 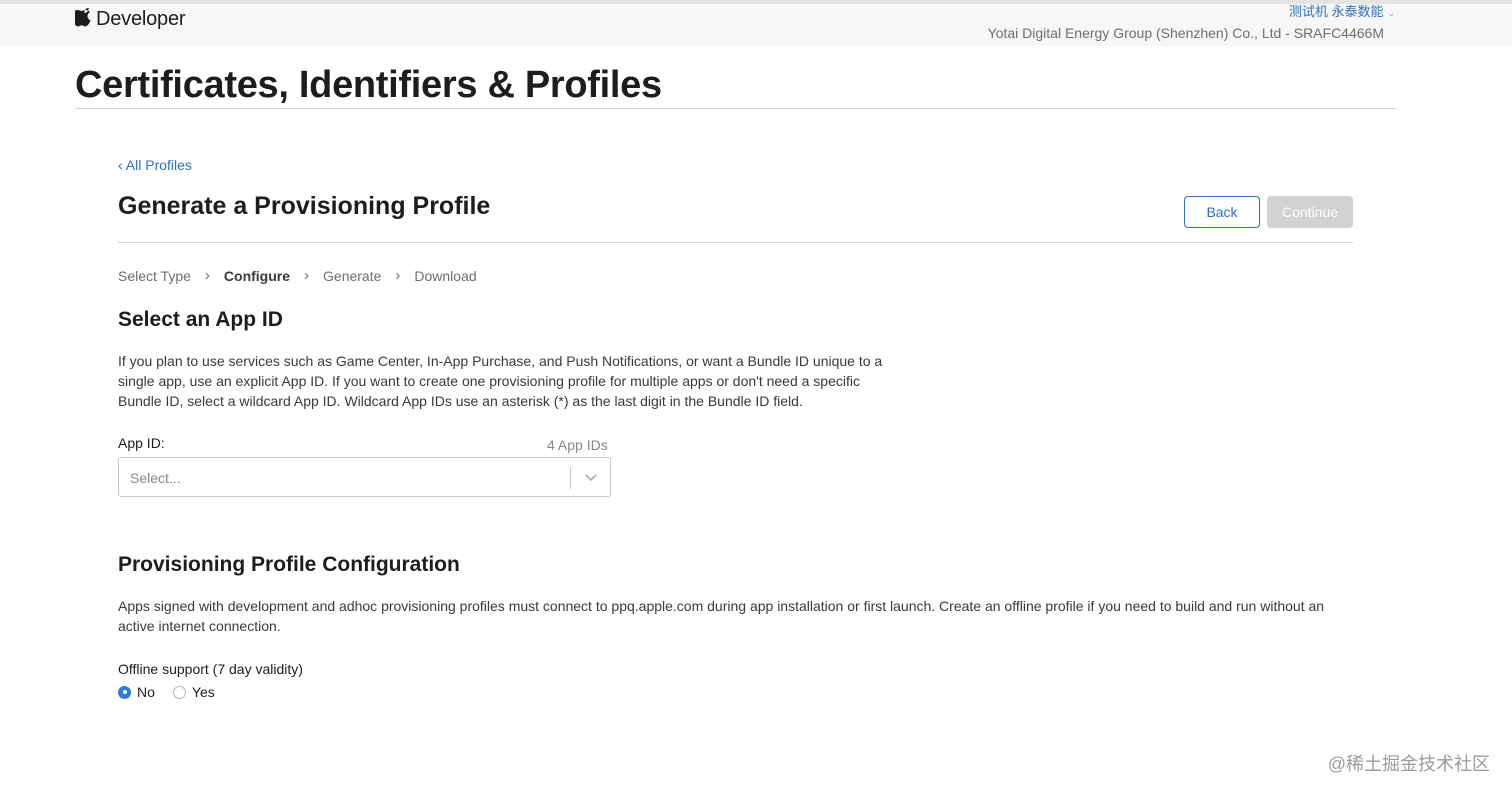 I want to click on account-name: 测试机 永泰数能, so click(x=1336, y=11).